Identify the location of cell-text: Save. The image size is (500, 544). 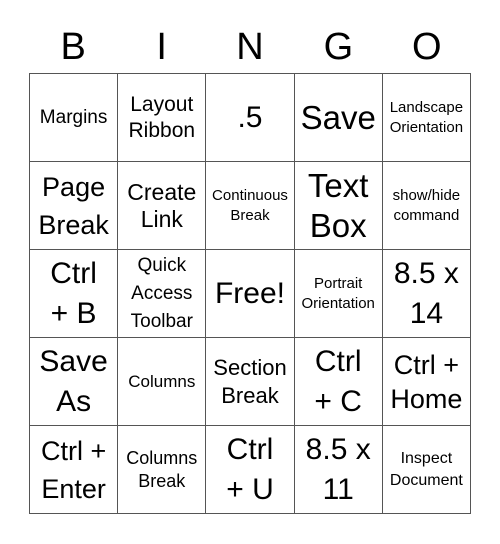
(338, 117).